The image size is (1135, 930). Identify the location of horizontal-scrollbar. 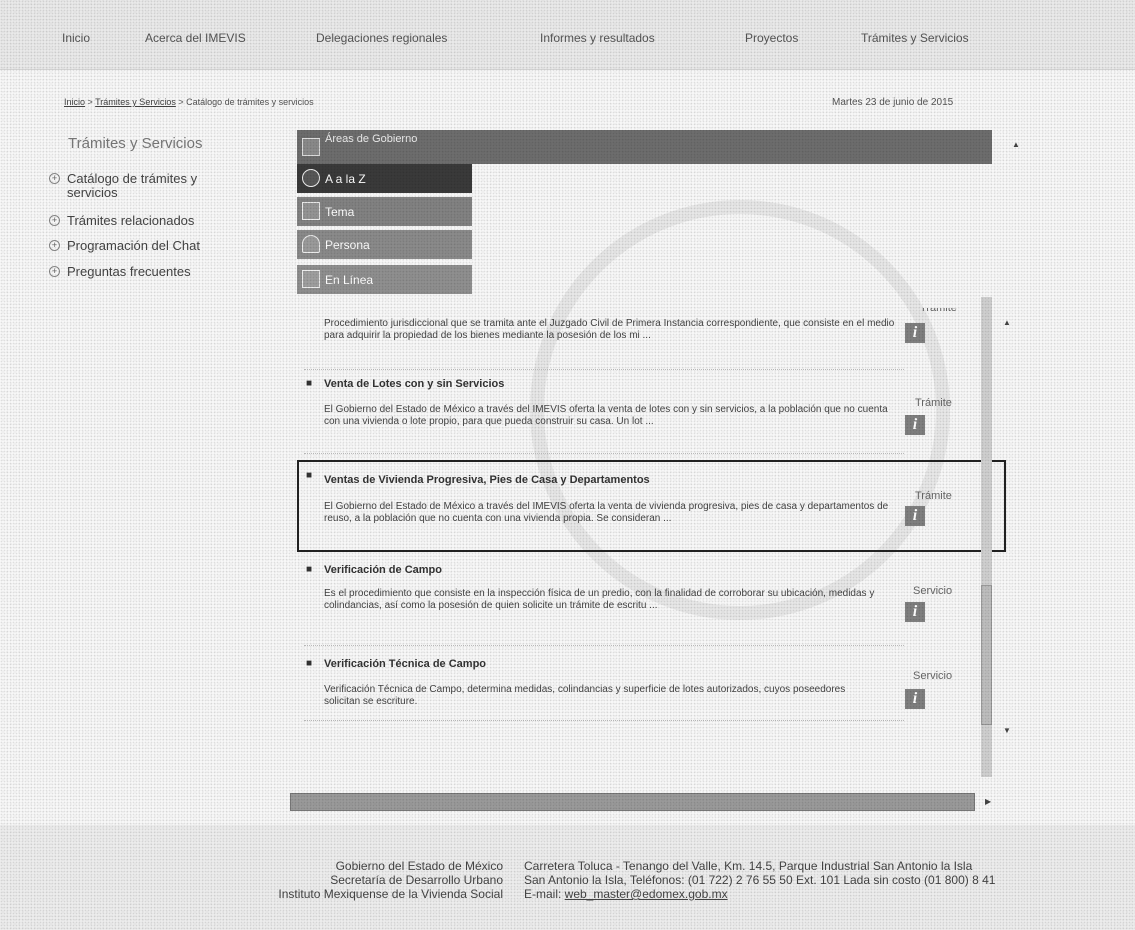
(632, 802).